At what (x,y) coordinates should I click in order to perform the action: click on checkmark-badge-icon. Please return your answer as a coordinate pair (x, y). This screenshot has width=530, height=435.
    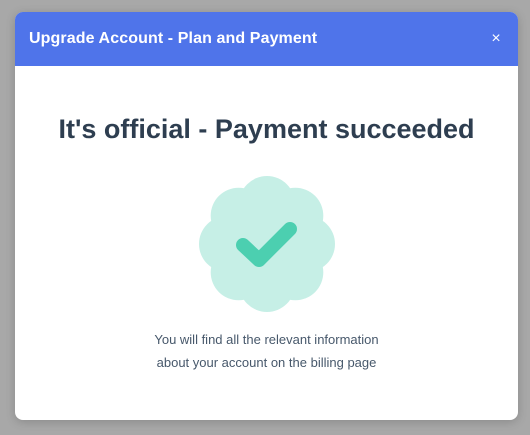
    Looking at the image, I should click on (267, 244).